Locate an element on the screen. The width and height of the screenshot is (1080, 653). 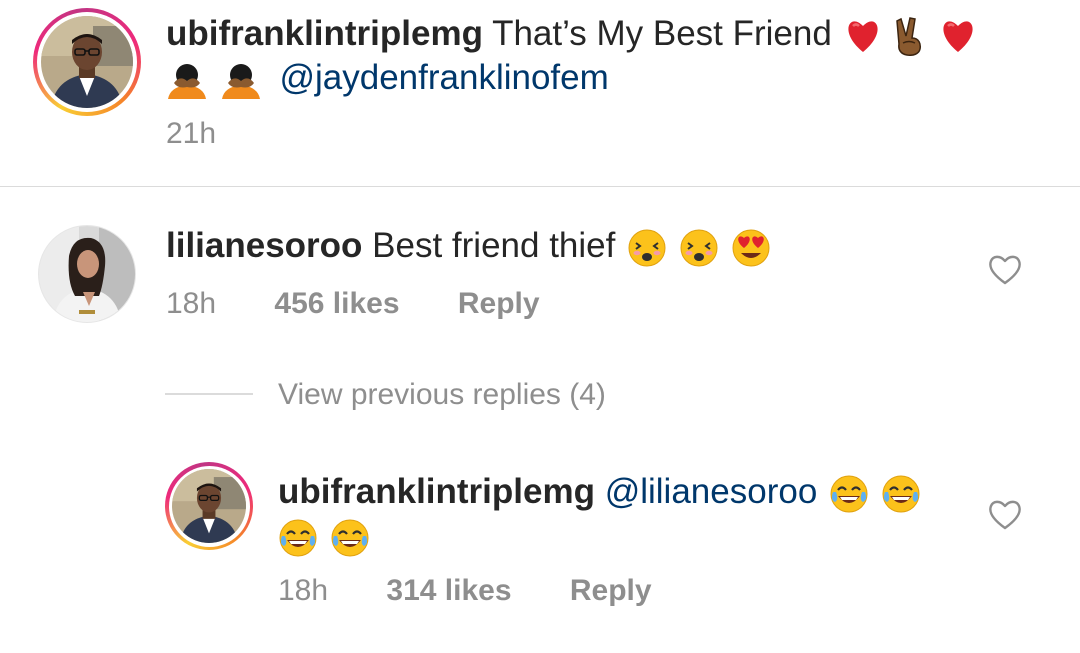
reply-meta: 18h 314 likes Reply is located at coordinates (465, 591).